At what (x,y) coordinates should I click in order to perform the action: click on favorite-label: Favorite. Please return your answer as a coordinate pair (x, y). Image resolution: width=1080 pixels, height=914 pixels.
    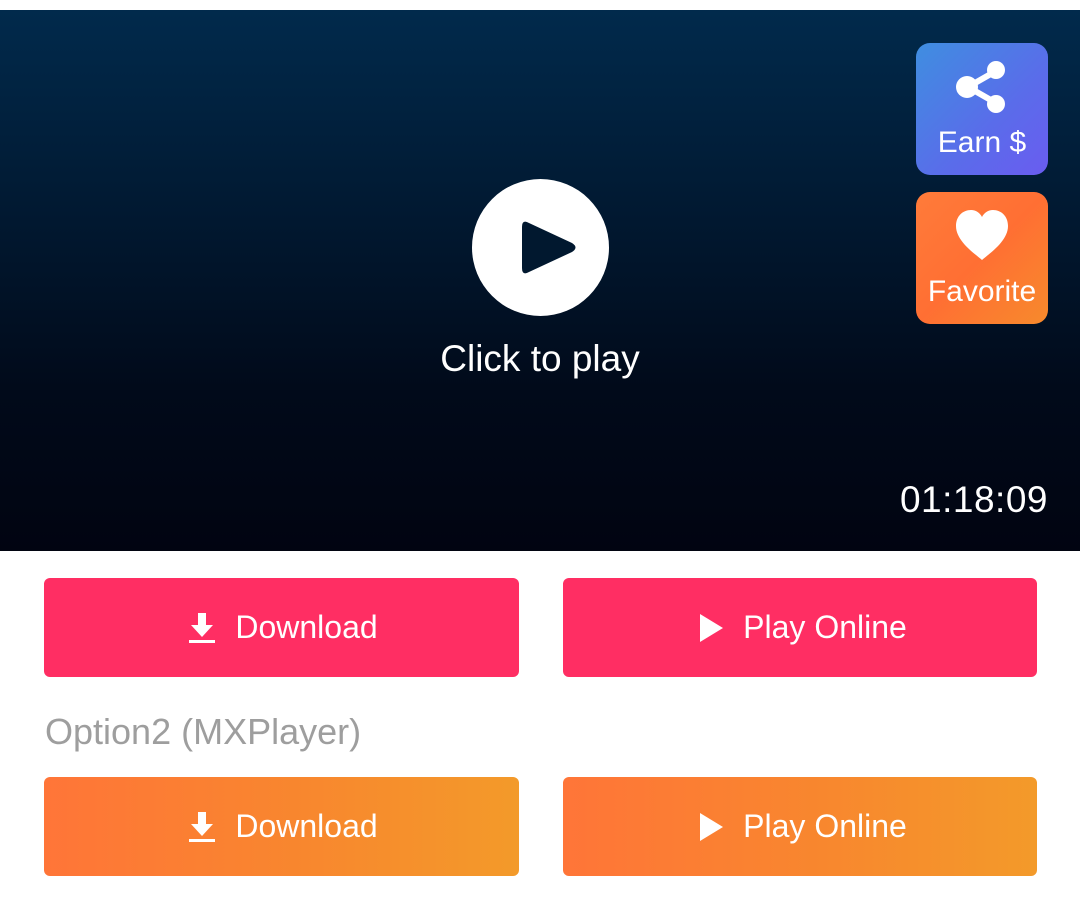
    Looking at the image, I should click on (982, 291).